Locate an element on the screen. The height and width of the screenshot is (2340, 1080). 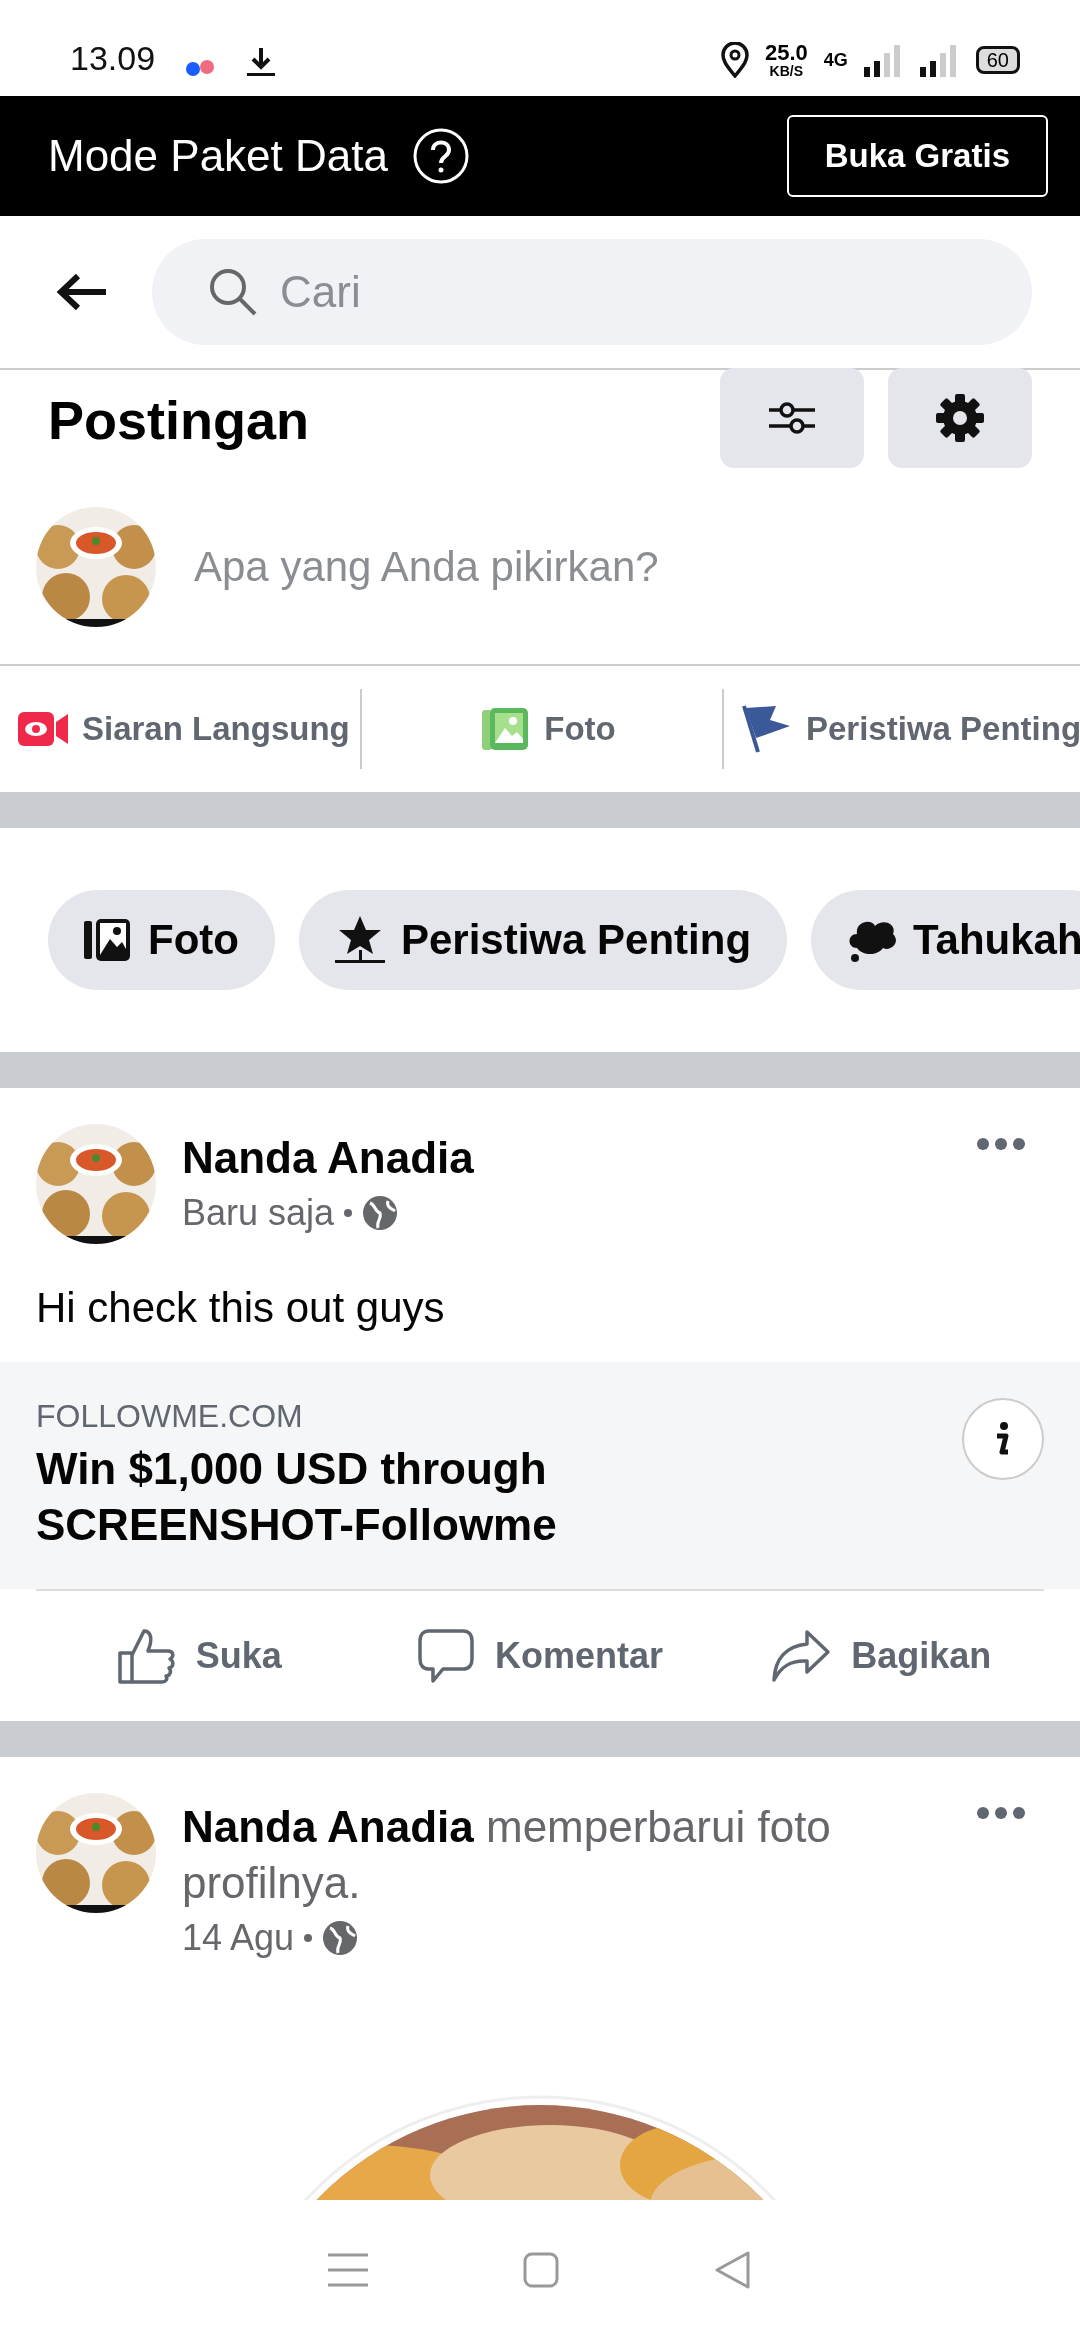
location-icon is located at coordinates (734, 60).